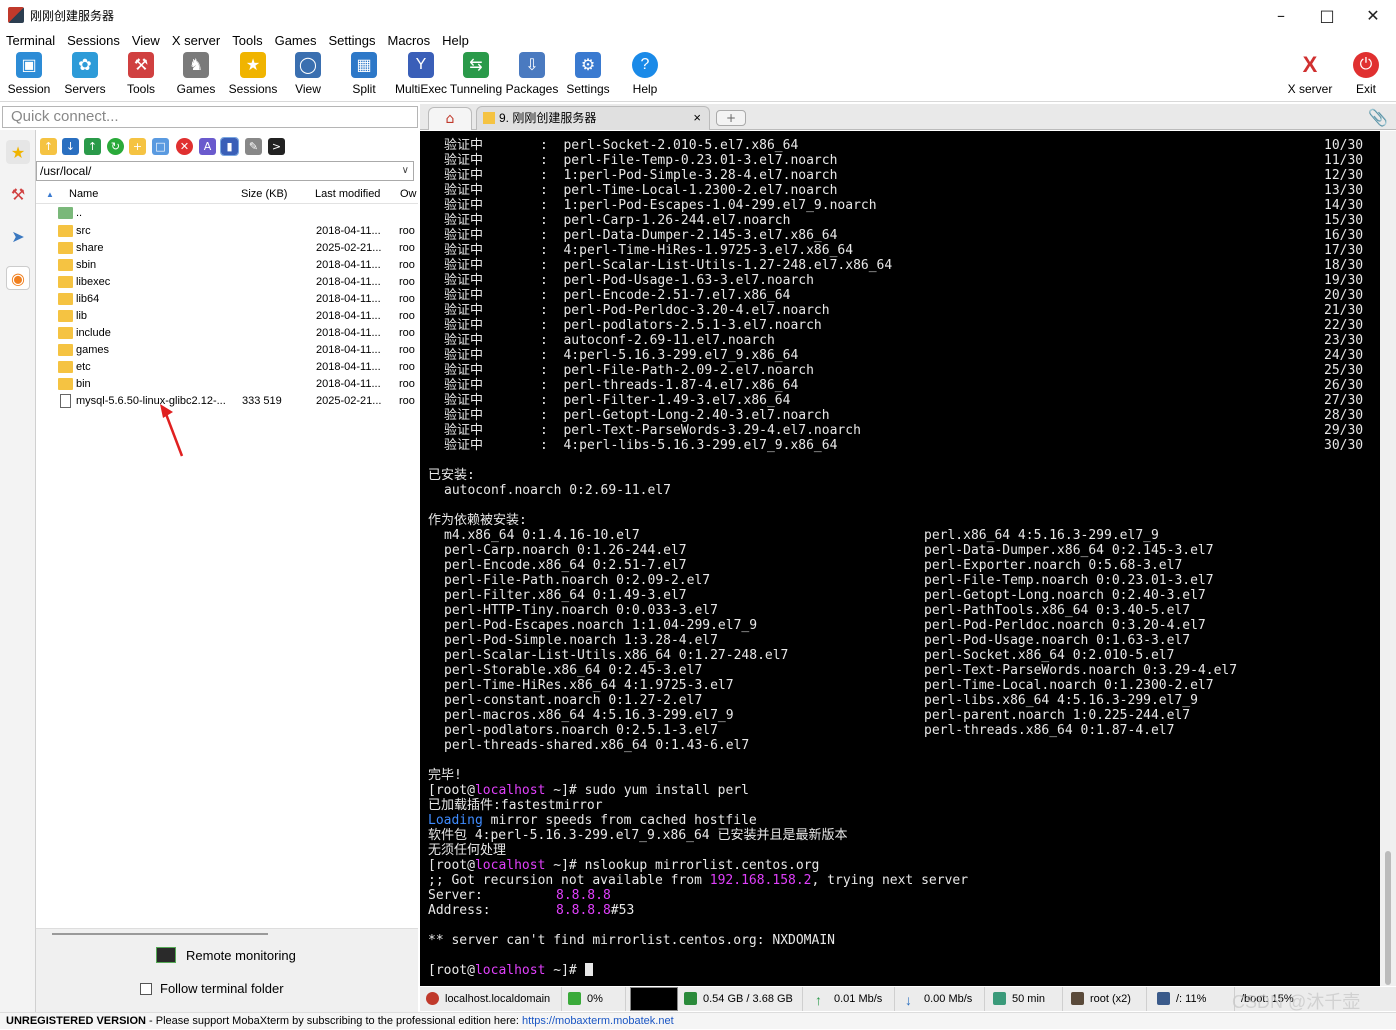 The height and width of the screenshot is (1030, 1396). What do you see at coordinates (227, 265) in the screenshot?
I see `file-row: sbin 2018-04-11... roo` at bounding box center [227, 265].